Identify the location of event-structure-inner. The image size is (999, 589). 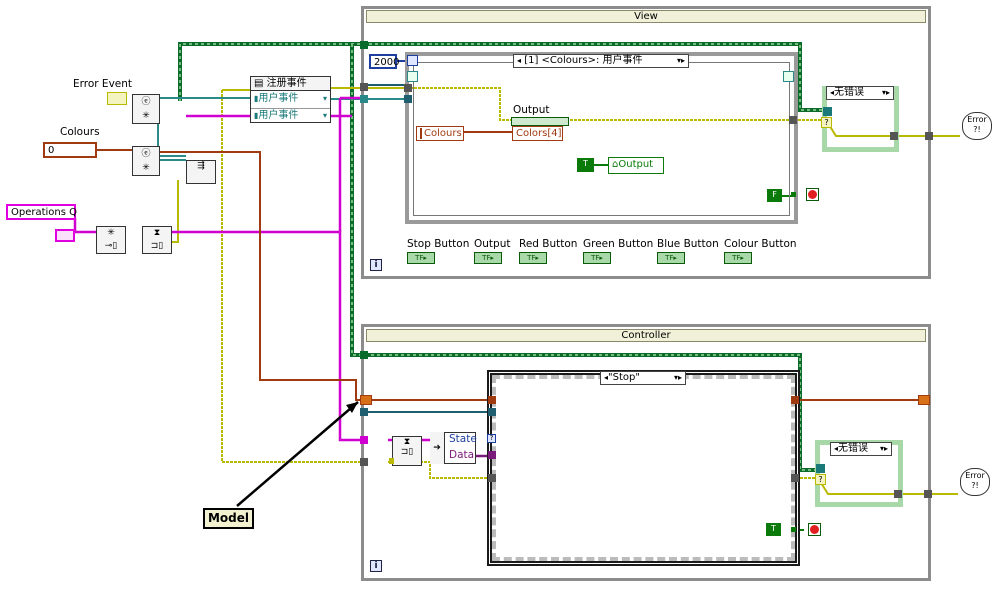
(601, 139).